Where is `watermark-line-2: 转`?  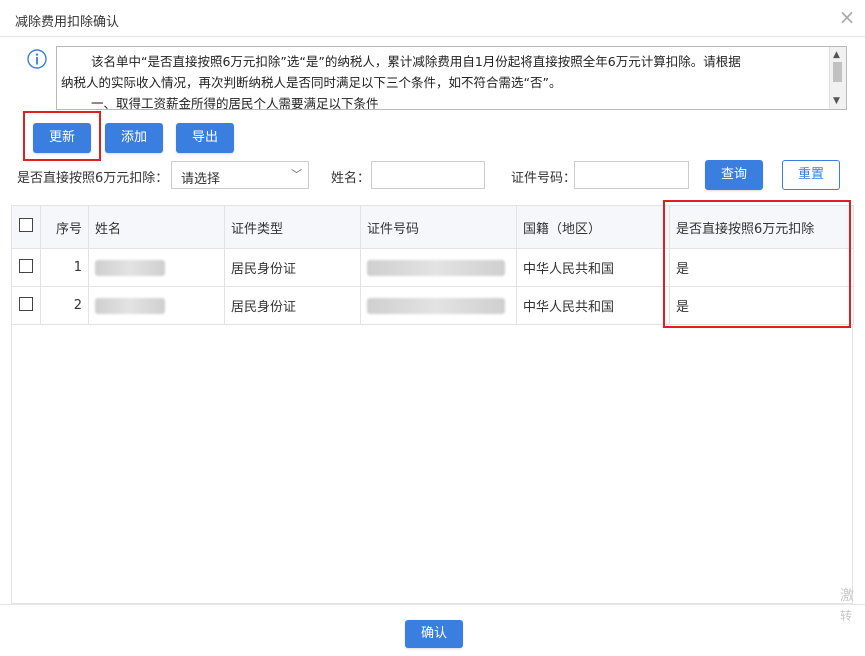 watermark-line-2: 转 is located at coordinates (846, 616).